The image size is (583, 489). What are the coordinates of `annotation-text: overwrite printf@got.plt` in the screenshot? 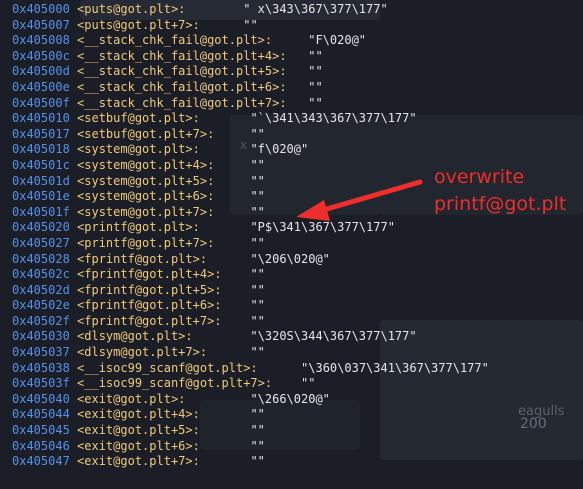 It's located at (500, 191).